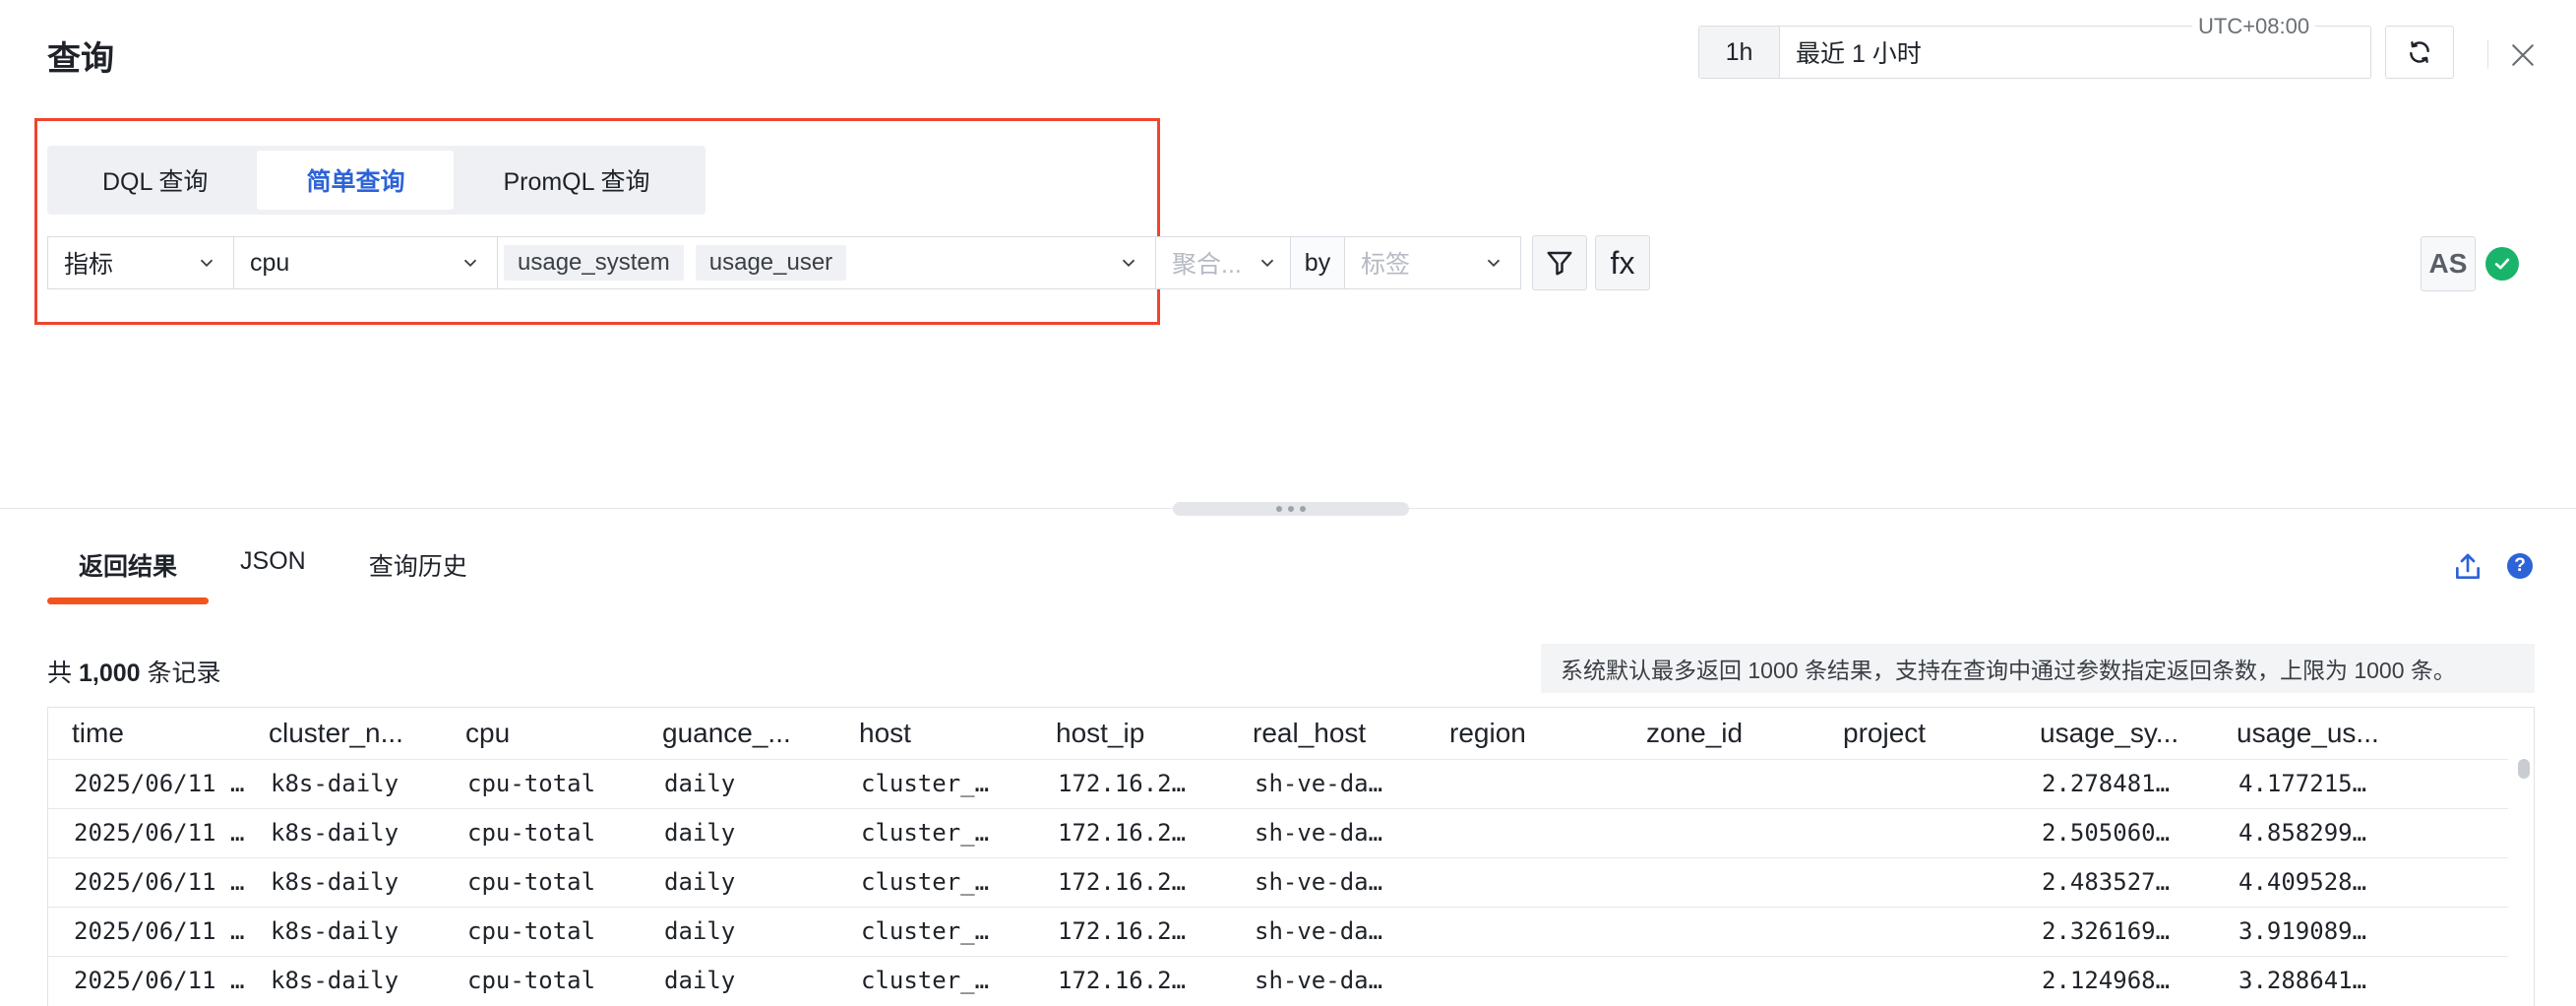 The image size is (2576, 1006). I want to click on field-tag: usage_user, so click(771, 263).